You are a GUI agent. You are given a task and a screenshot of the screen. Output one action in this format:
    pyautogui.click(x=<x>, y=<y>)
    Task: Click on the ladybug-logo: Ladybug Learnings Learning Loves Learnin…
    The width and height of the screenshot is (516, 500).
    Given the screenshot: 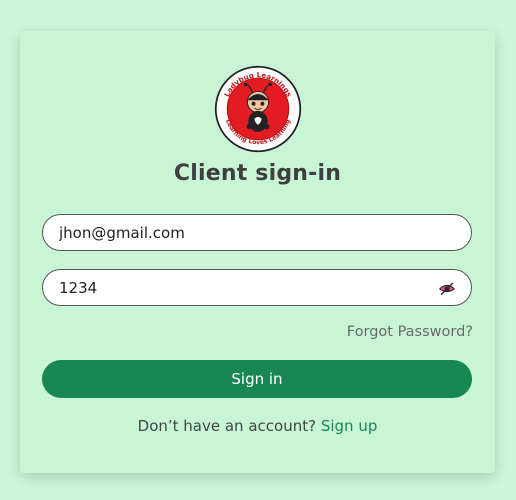 What is the action you would take?
    pyautogui.click(x=258, y=109)
    